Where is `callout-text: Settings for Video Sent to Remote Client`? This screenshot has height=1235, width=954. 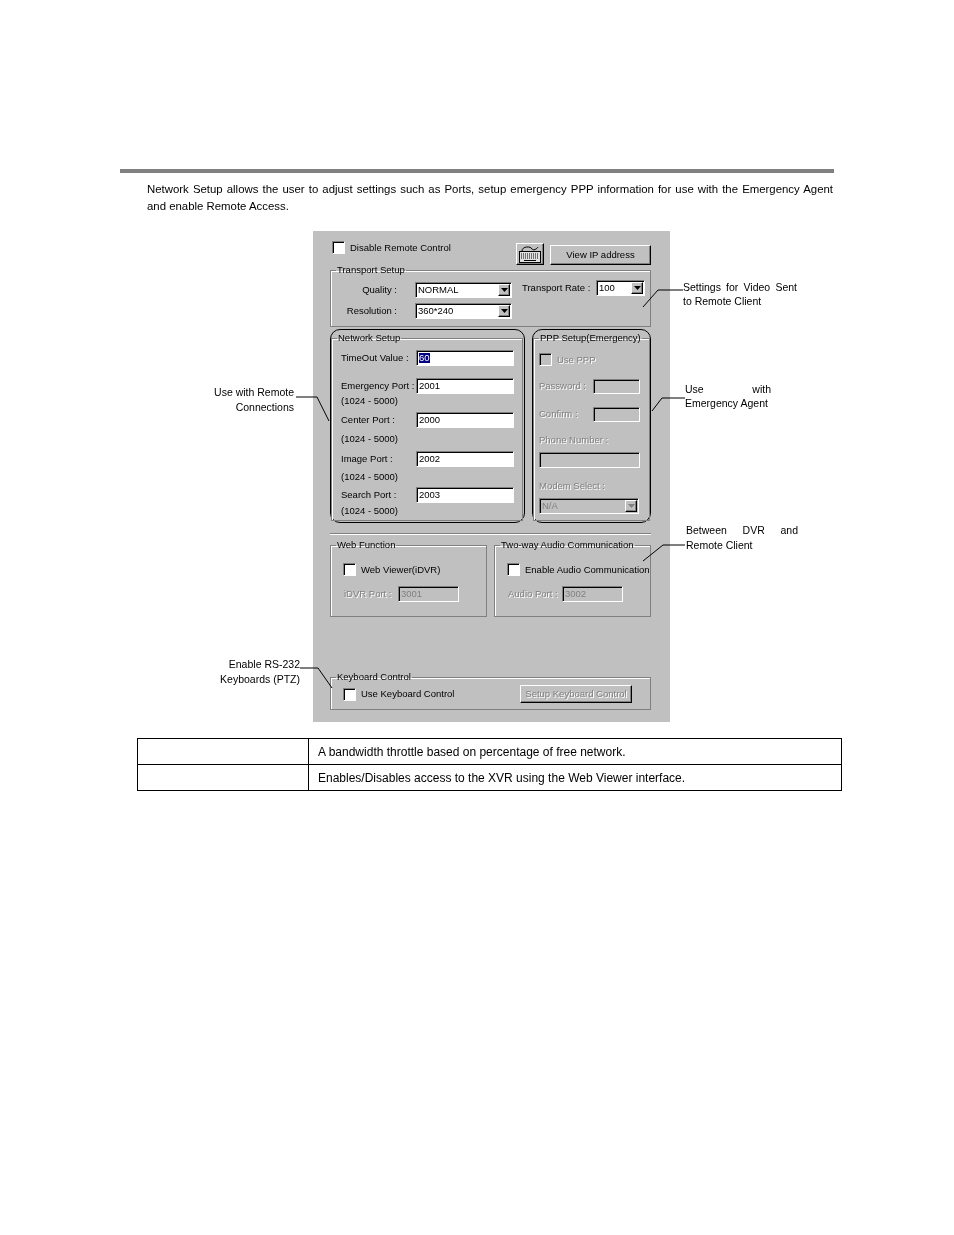 callout-text: Settings for Video Sent to Remote Client is located at coordinates (740, 294).